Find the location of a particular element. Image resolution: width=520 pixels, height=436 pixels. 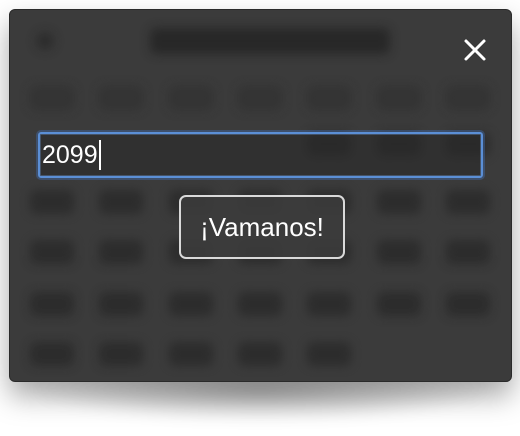

close-button is located at coordinates (475, 50).